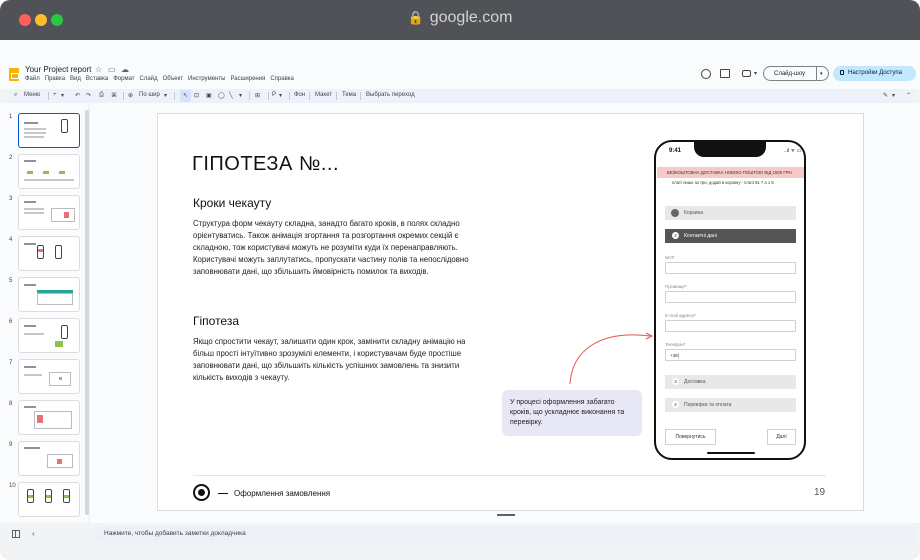 The height and width of the screenshot is (560, 920). I want to click on comments-icon, so click(725, 73).